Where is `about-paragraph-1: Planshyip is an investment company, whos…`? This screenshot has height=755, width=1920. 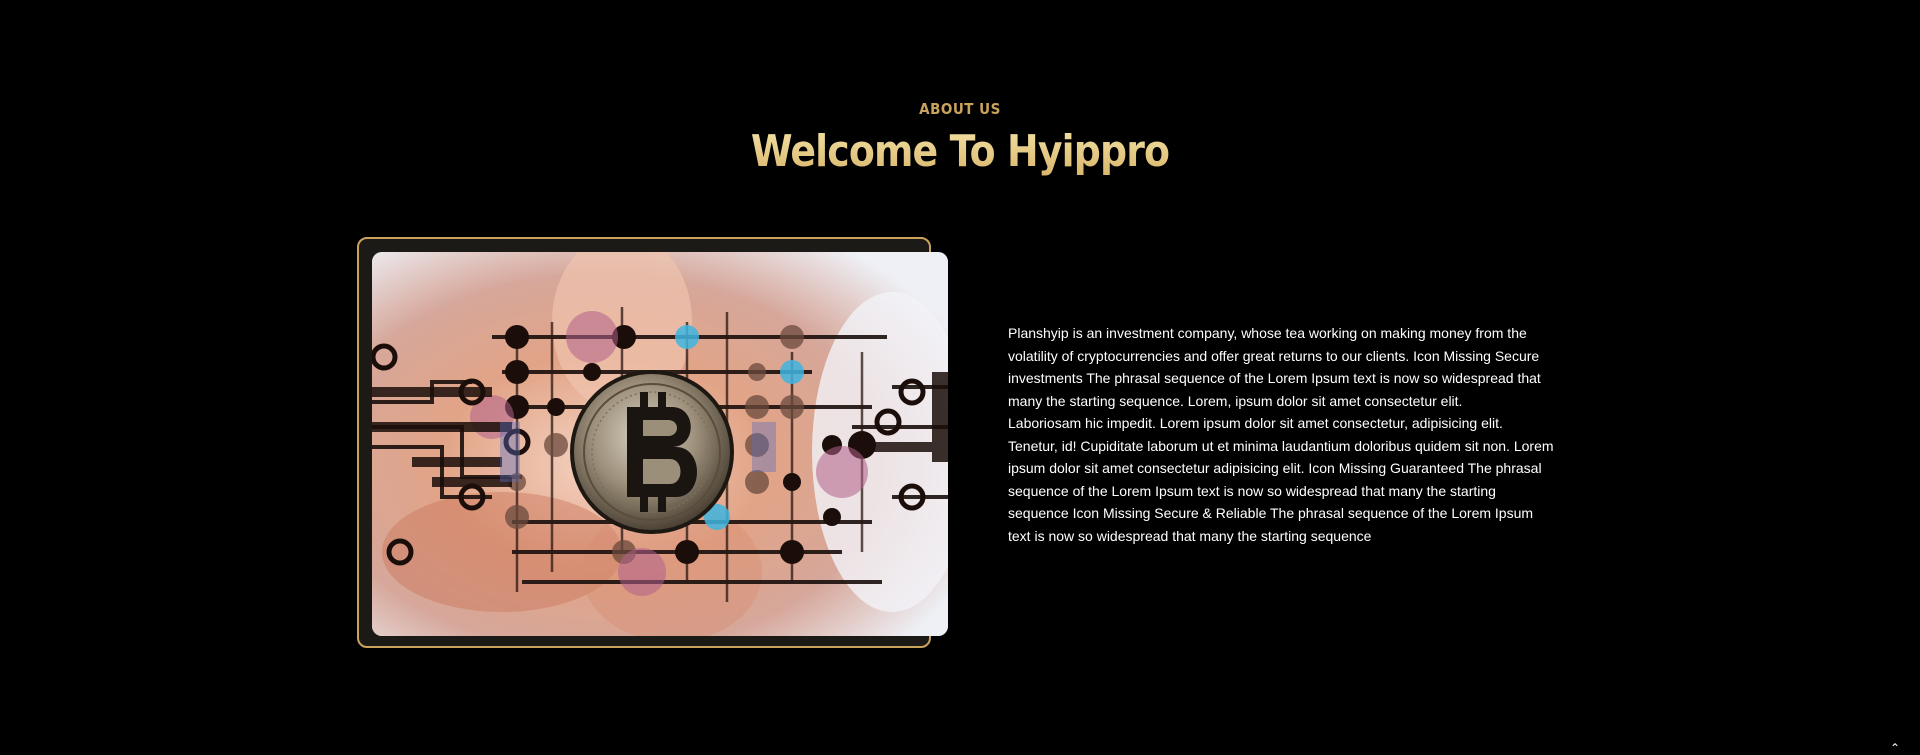 about-paragraph-1: Planshyip is an investment company, whos… is located at coordinates (1274, 367).